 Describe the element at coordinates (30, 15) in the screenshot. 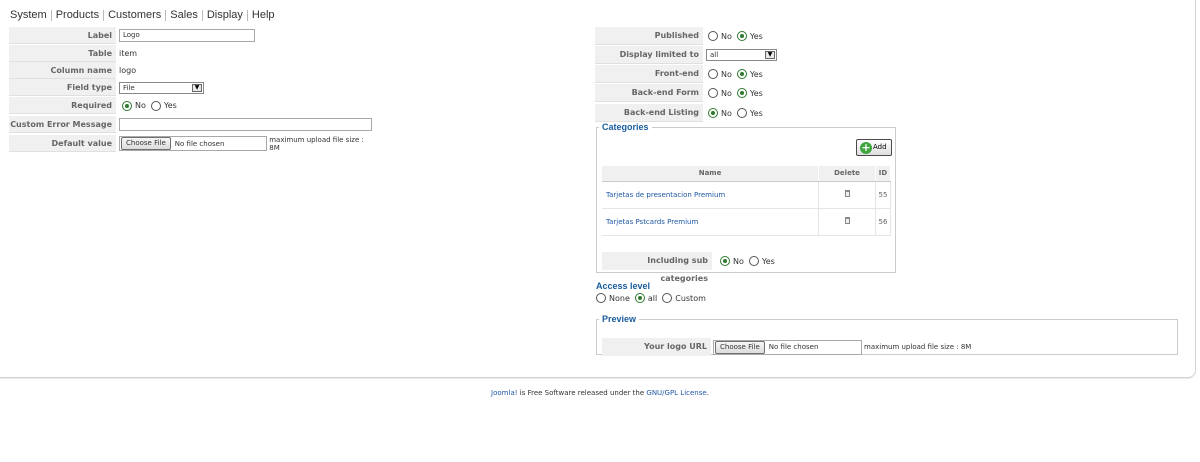

I see `menu-system: System` at that location.